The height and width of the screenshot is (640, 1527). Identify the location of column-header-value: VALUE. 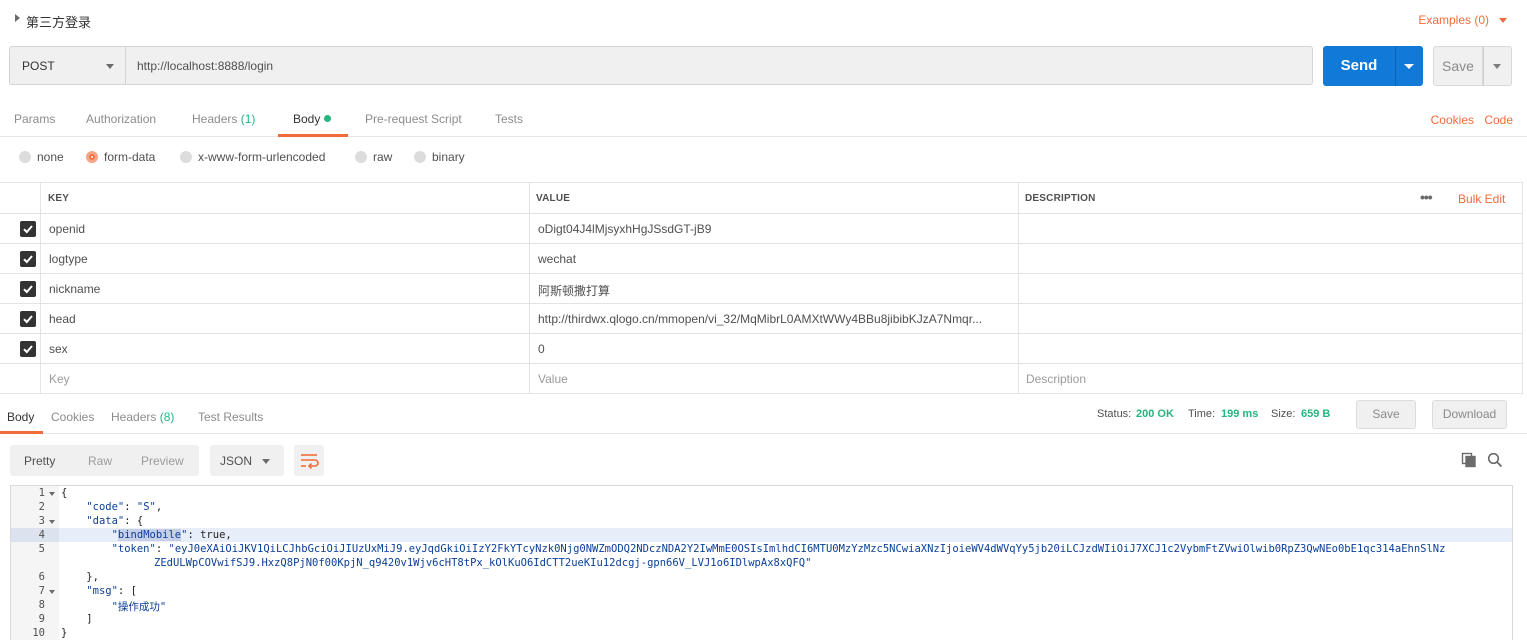
(553, 198).